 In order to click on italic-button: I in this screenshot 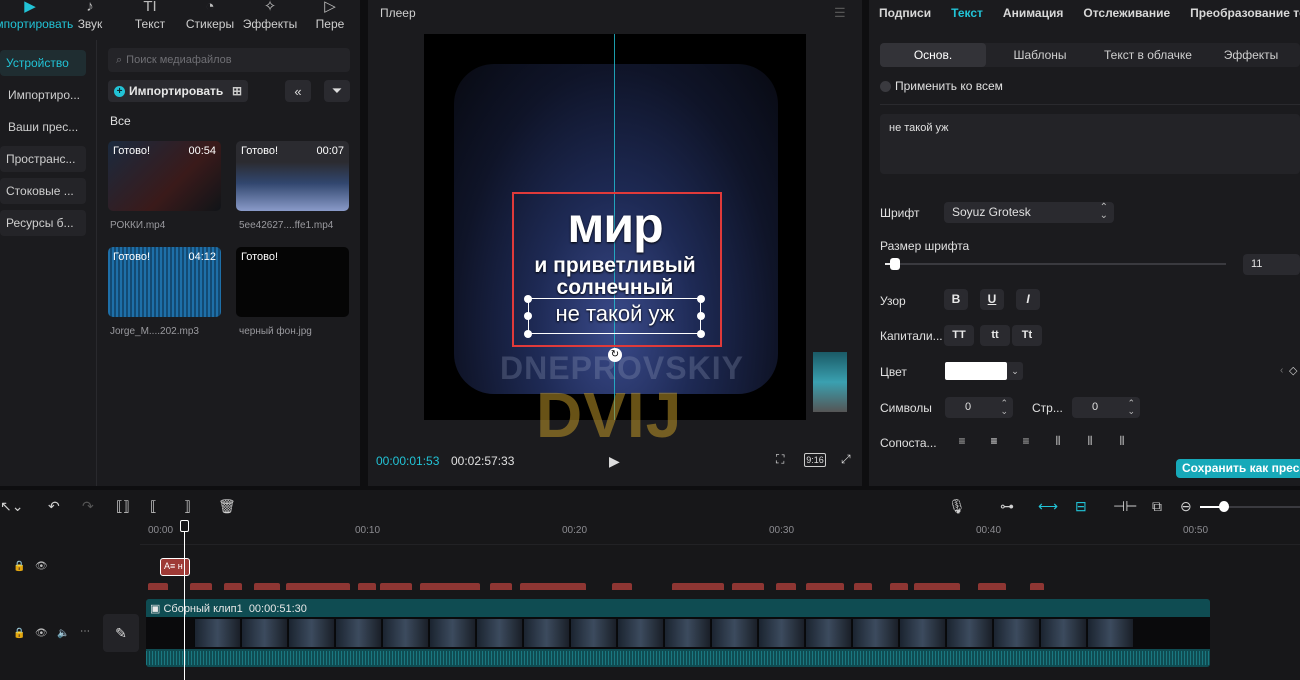, I will do `click(1028, 299)`.